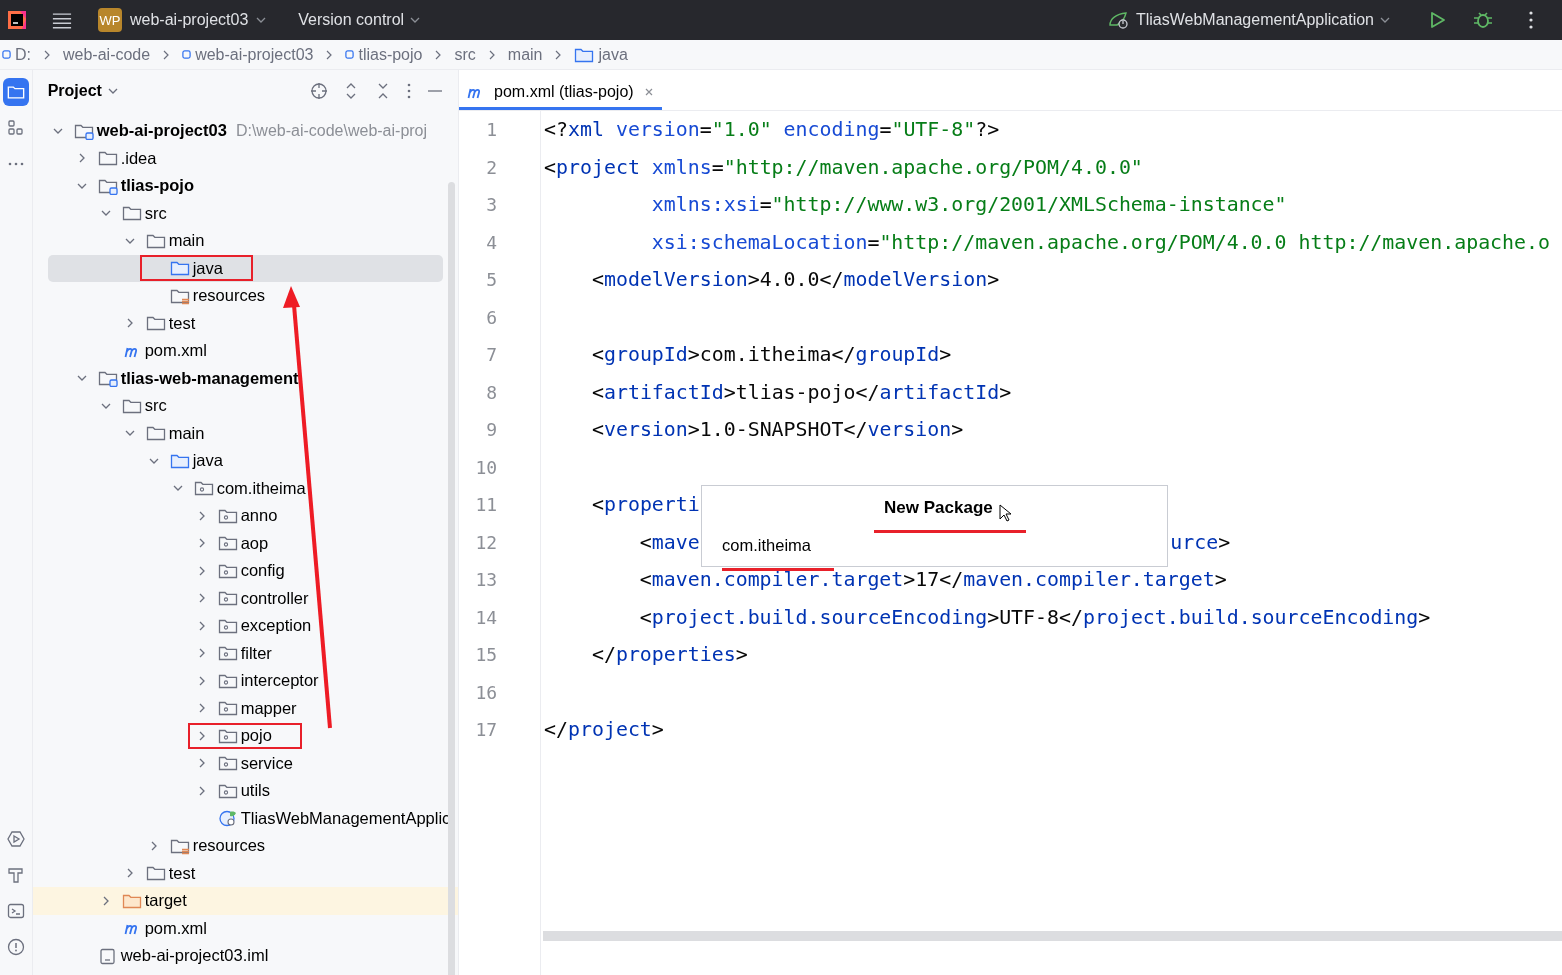 This screenshot has height=975, width=1562. What do you see at coordinates (777, 545) in the screenshot?
I see `package-name-field: com.itheima` at bounding box center [777, 545].